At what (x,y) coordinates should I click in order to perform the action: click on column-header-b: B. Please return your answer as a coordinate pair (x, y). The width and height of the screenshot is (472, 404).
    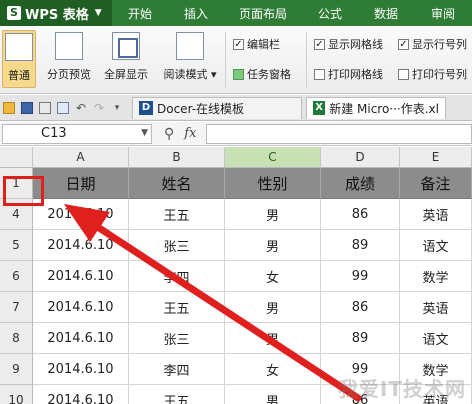
    Looking at the image, I should click on (177, 157).